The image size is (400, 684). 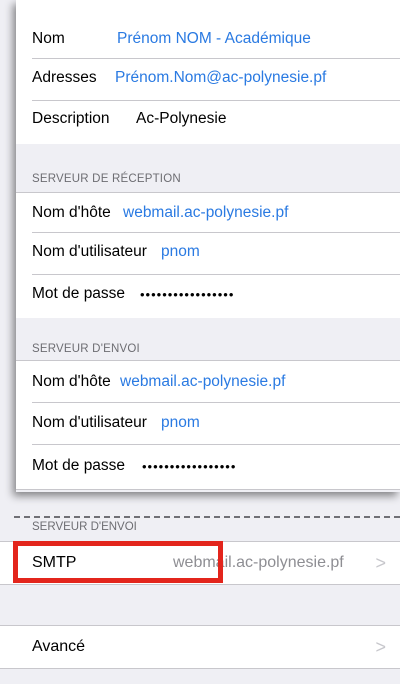 What do you see at coordinates (71, 118) in the screenshot?
I see `description-label: Description` at bounding box center [71, 118].